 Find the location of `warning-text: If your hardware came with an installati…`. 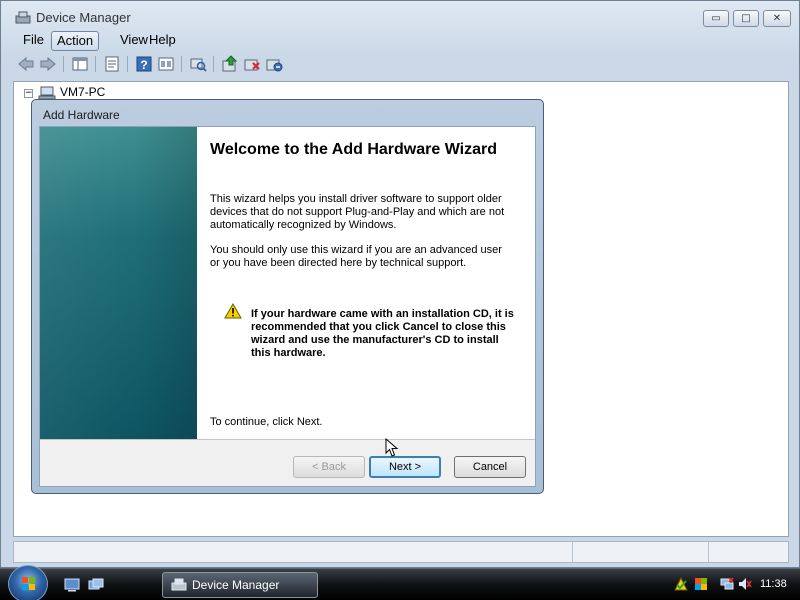

warning-text: If your hardware came with an installati… is located at coordinates (382, 333).